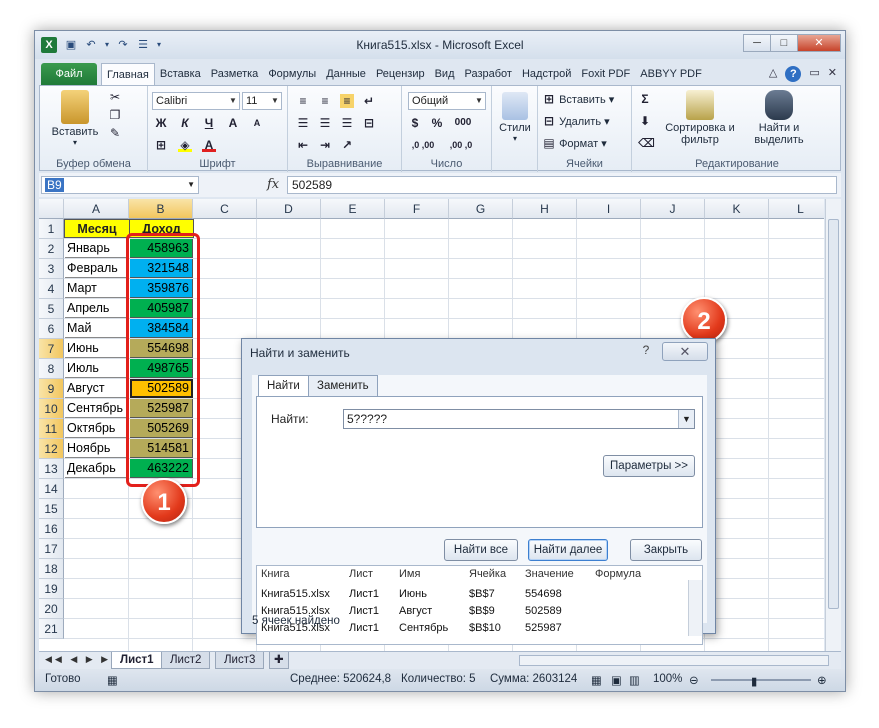 The height and width of the screenshot is (728, 879). What do you see at coordinates (488, 74) in the screenshot?
I see `tab-developer: Разработ` at bounding box center [488, 74].